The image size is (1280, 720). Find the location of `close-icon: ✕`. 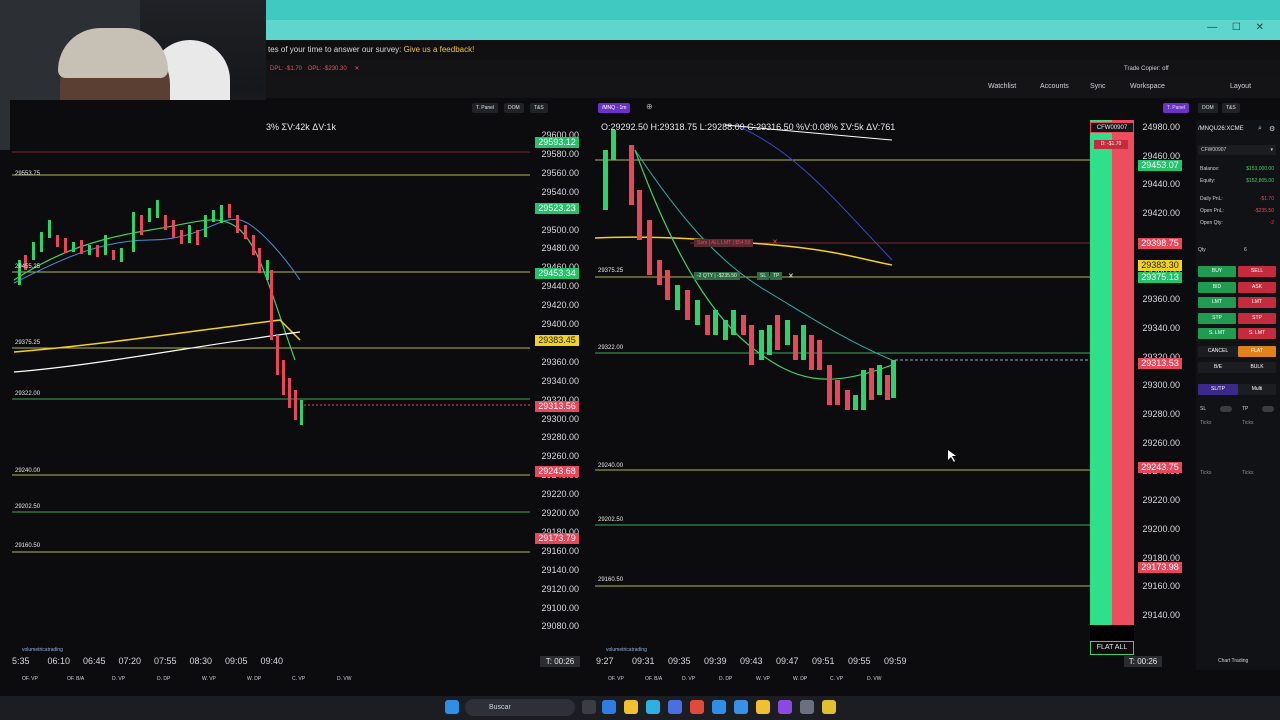

close-icon: ✕ is located at coordinates (356, 69).